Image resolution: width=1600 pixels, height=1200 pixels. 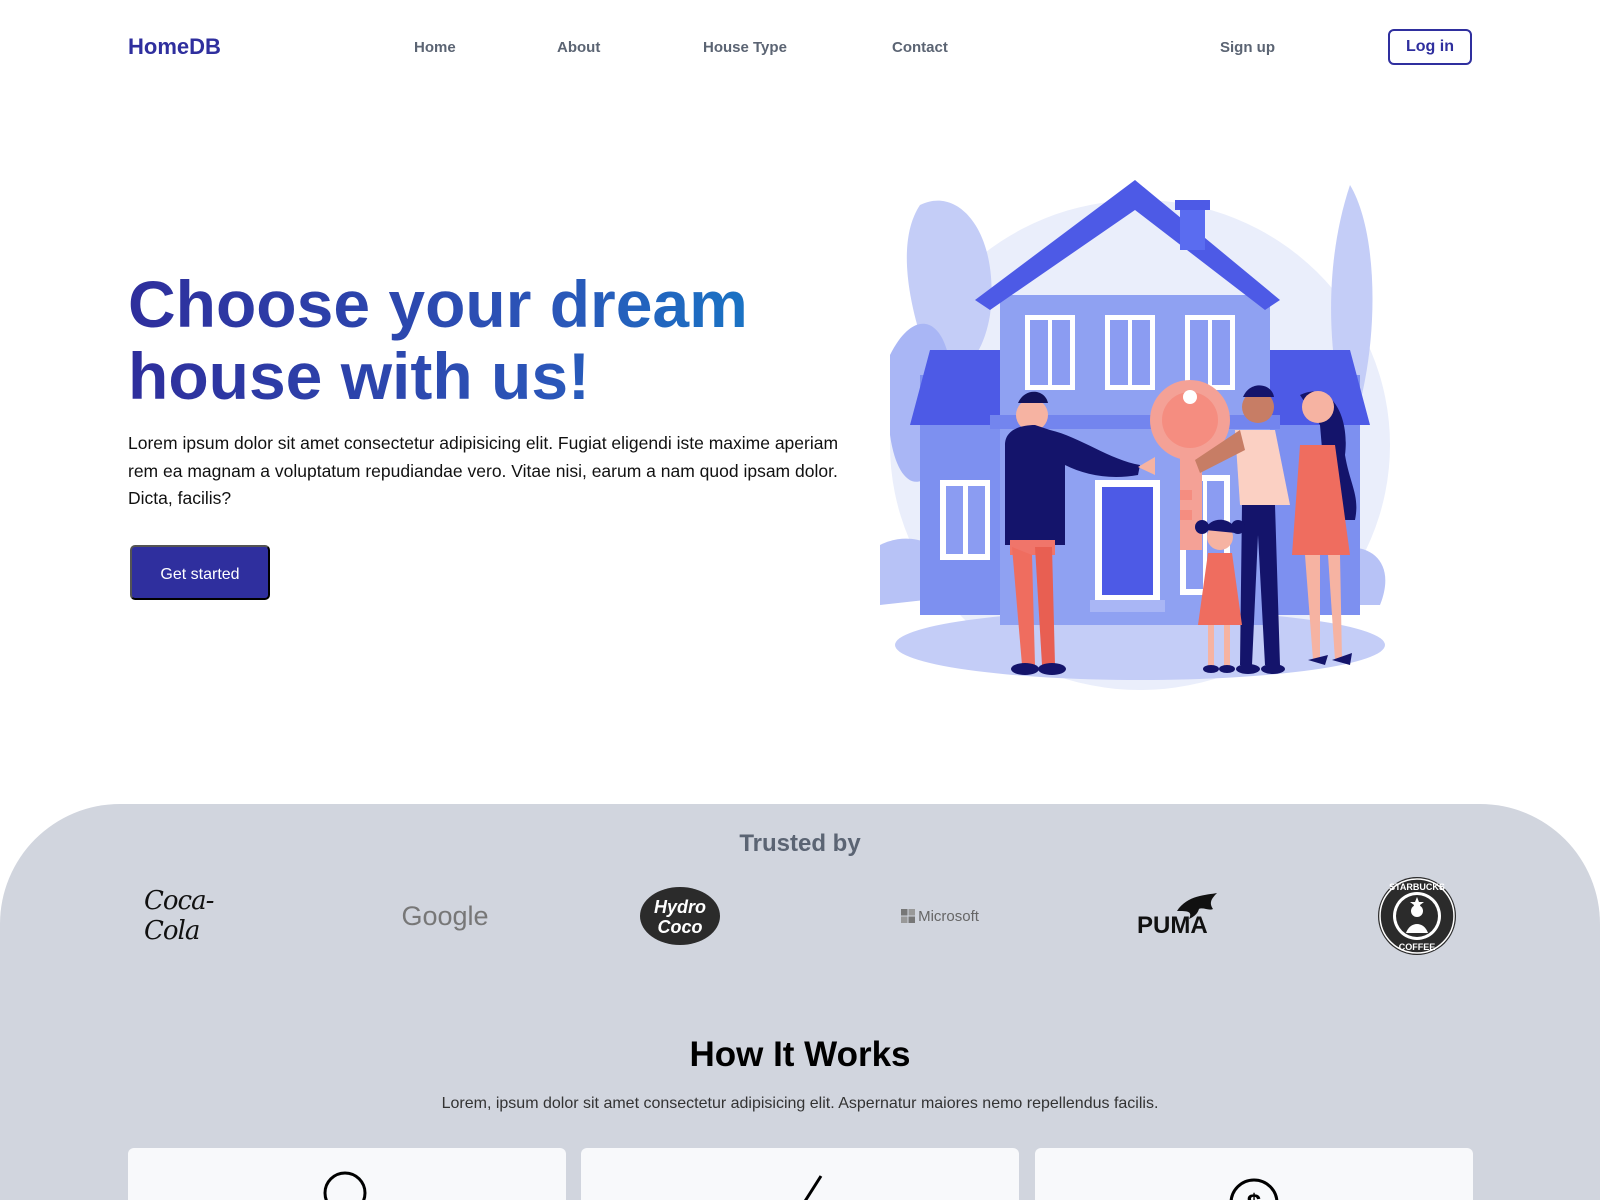 I want to click on svg-text: Coco, so click(x=680, y=927).